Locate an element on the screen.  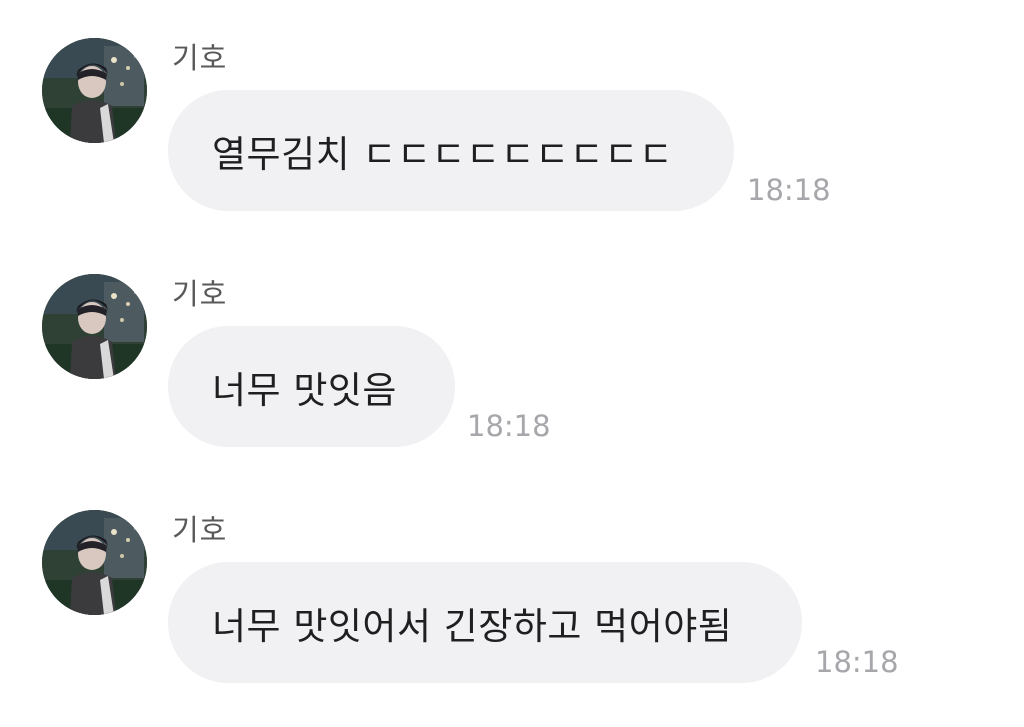
message-text: 열무김치 ㄷㄷㄷㄷㄷㄷㄷㄷㄷ is located at coordinates (443, 154).